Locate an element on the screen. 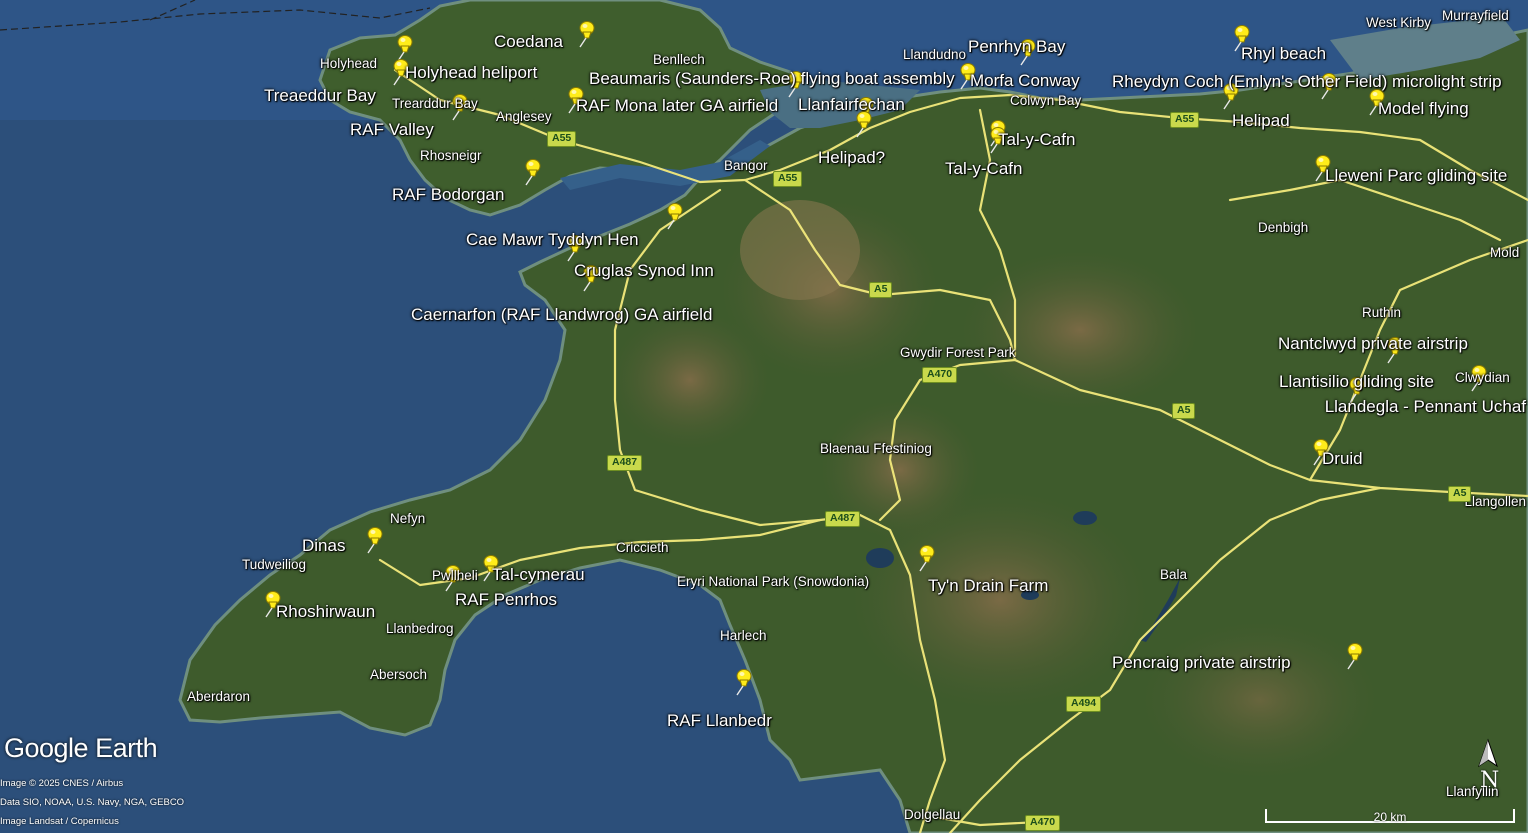  placemark-pin-model-flying is located at coordinates (1375, 102).